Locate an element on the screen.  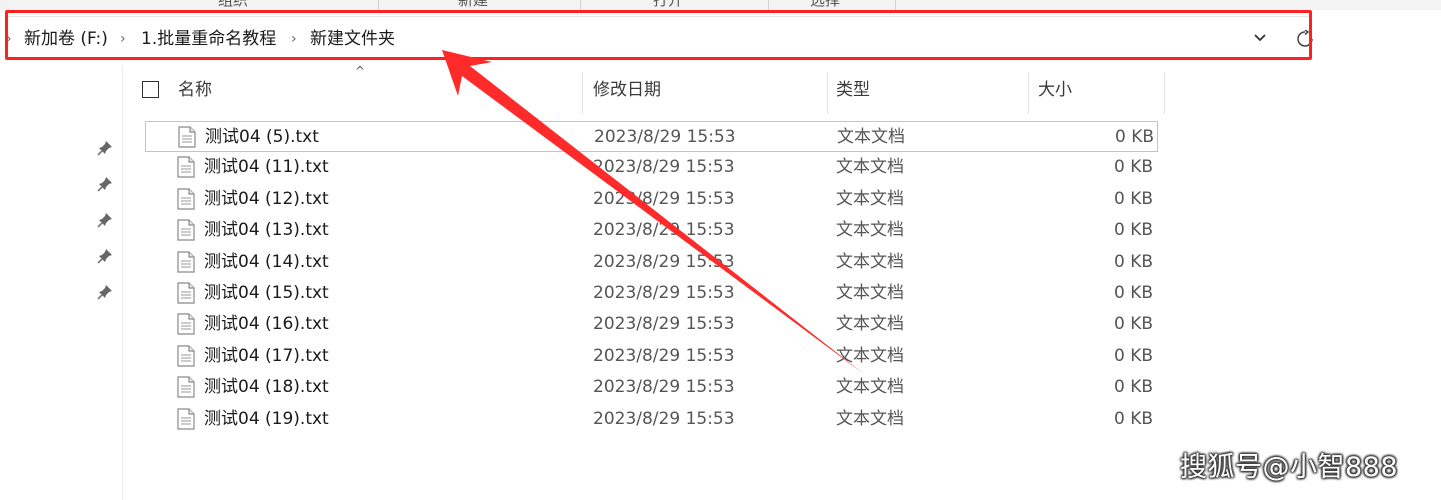
refresh-icon is located at coordinates (1305, 39).